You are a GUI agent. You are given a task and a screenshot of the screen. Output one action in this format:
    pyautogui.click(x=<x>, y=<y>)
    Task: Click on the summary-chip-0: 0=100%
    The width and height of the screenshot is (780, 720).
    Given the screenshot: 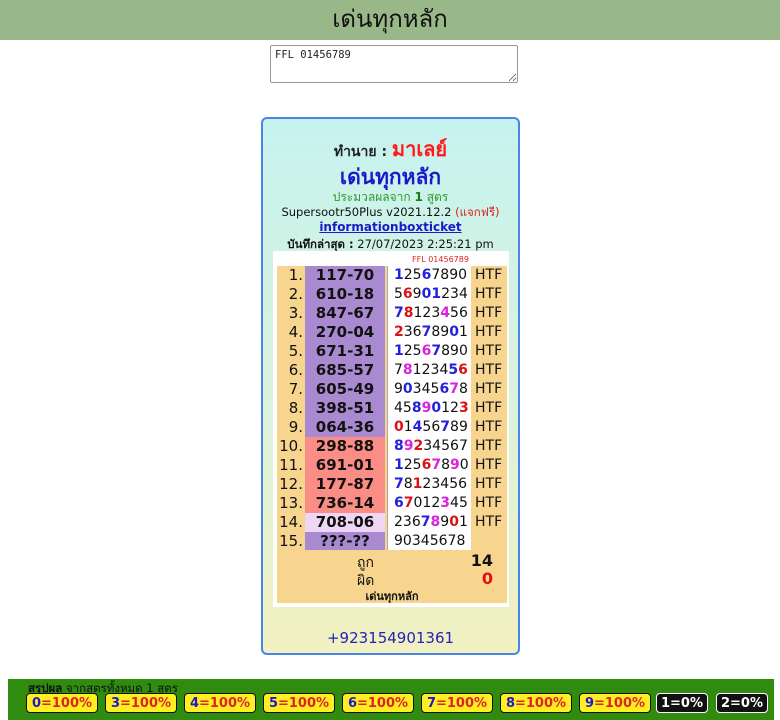 What is the action you would take?
    pyautogui.click(x=62, y=703)
    